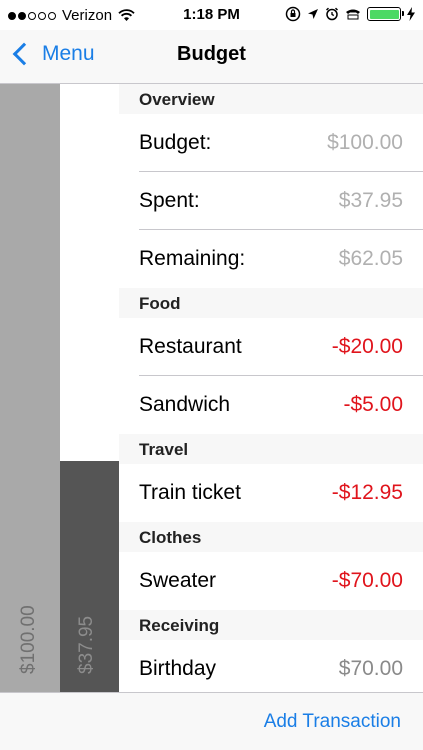 This screenshot has height=750, width=423. What do you see at coordinates (86, 644) in the screenshot?
I see `spent-bar-label: $37.95` at bounding box center [86, 644].